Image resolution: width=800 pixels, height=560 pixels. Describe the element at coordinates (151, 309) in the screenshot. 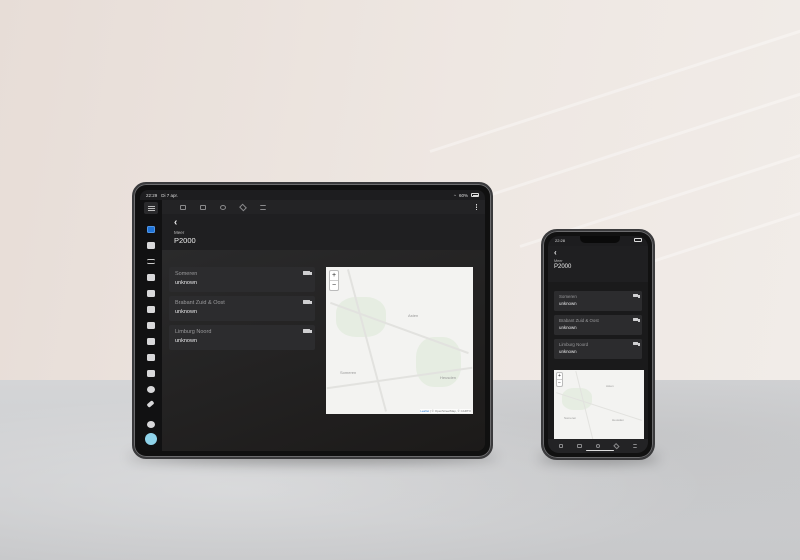

I see `energy-icon` at that location.